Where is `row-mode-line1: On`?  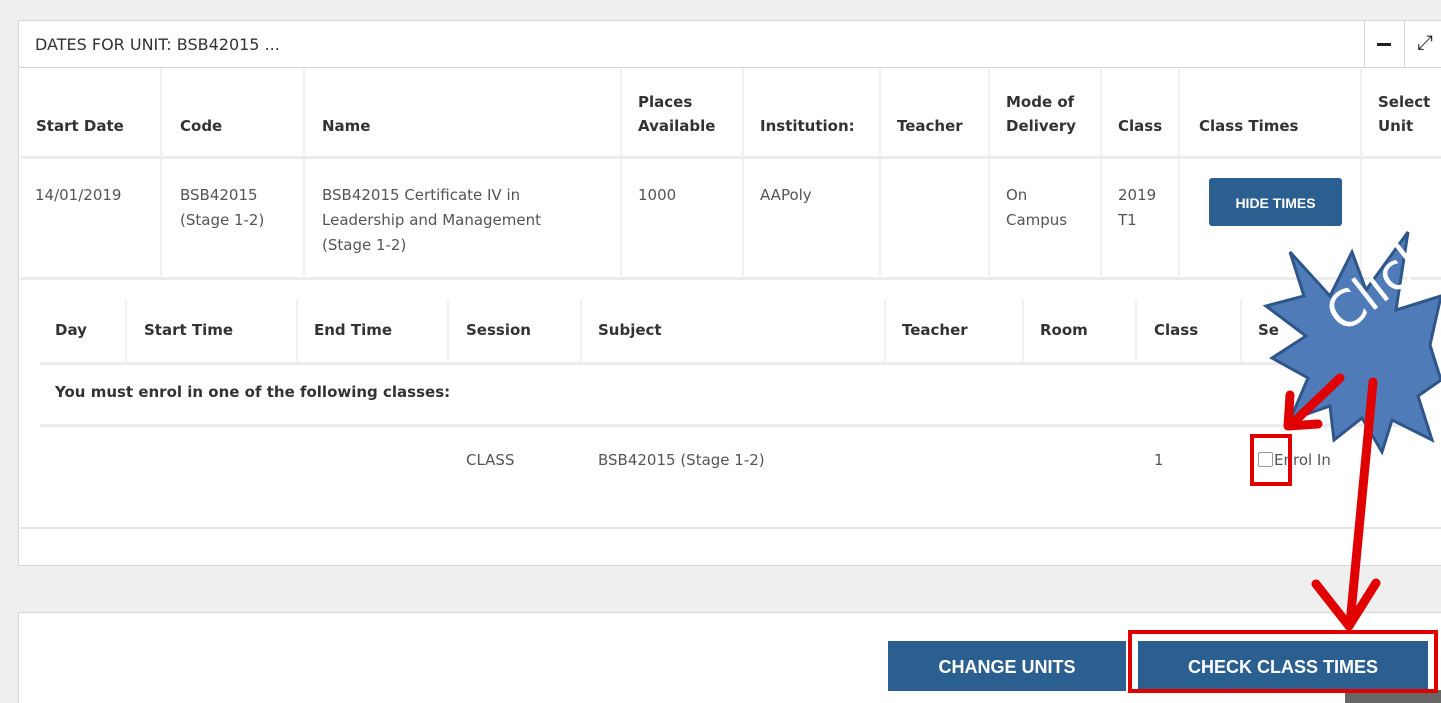
row-mode-line1: On is located at coordinates (1017, 195).